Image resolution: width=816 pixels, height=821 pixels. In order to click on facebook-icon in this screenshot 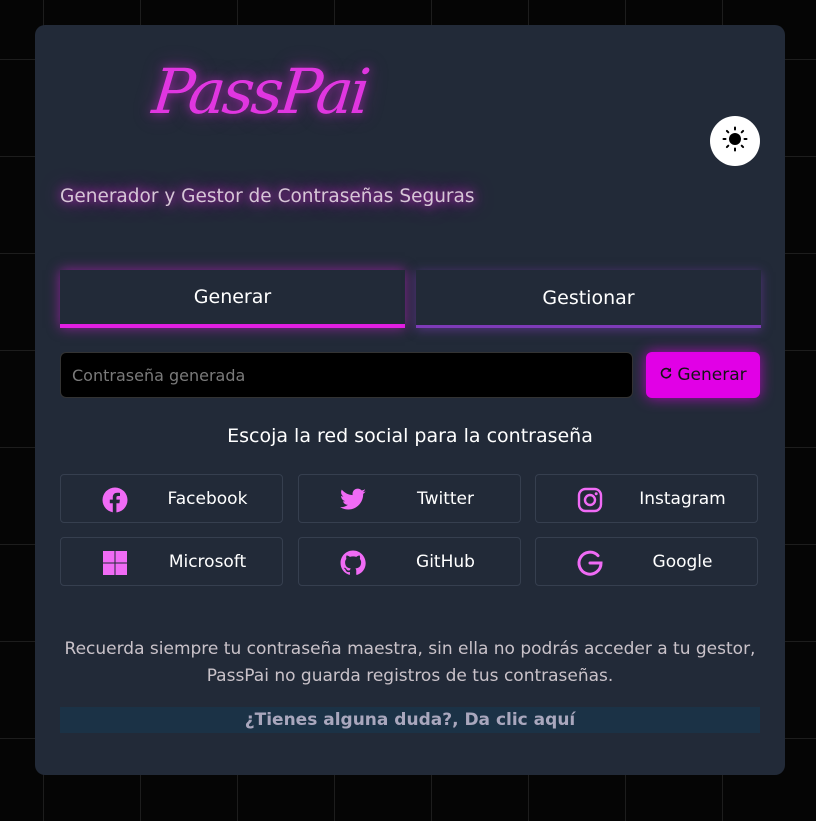, I will do `click(115, 500)`.